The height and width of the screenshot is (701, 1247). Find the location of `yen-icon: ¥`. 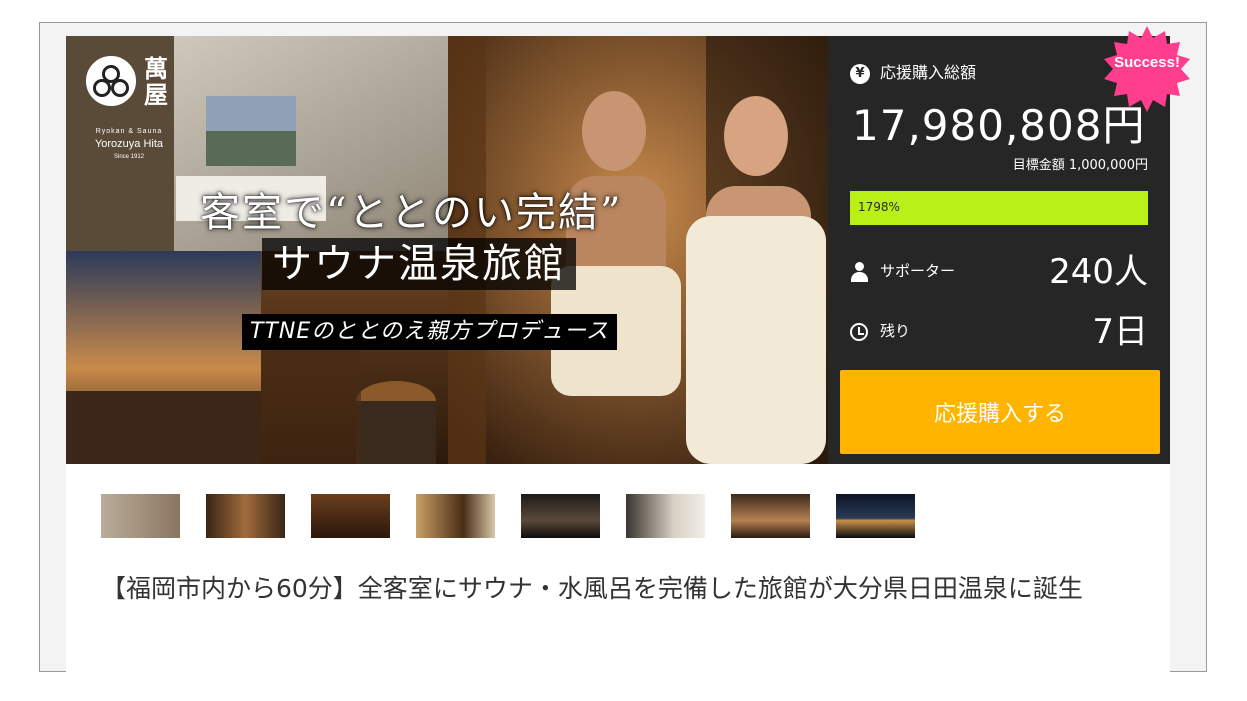

yen-icon: ¥ is located at coordinates (860, 73).